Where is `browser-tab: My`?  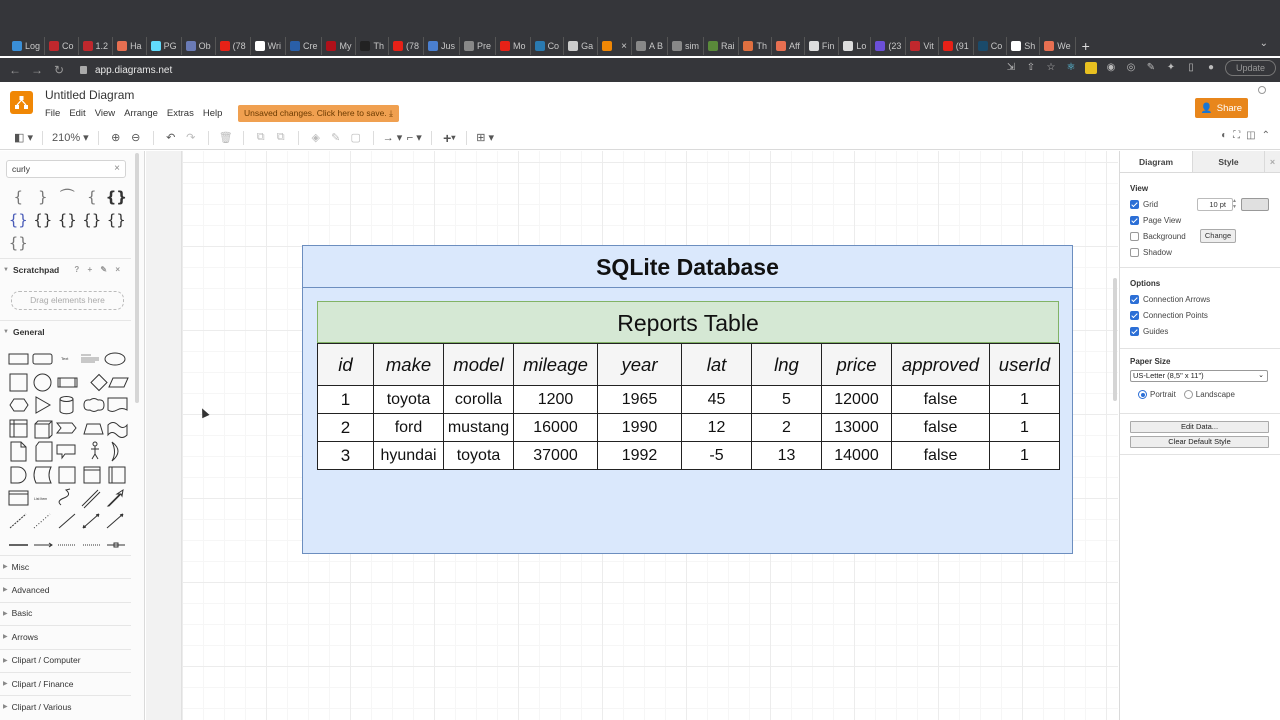 browser-tab: My is located at coordinates (339, 46).